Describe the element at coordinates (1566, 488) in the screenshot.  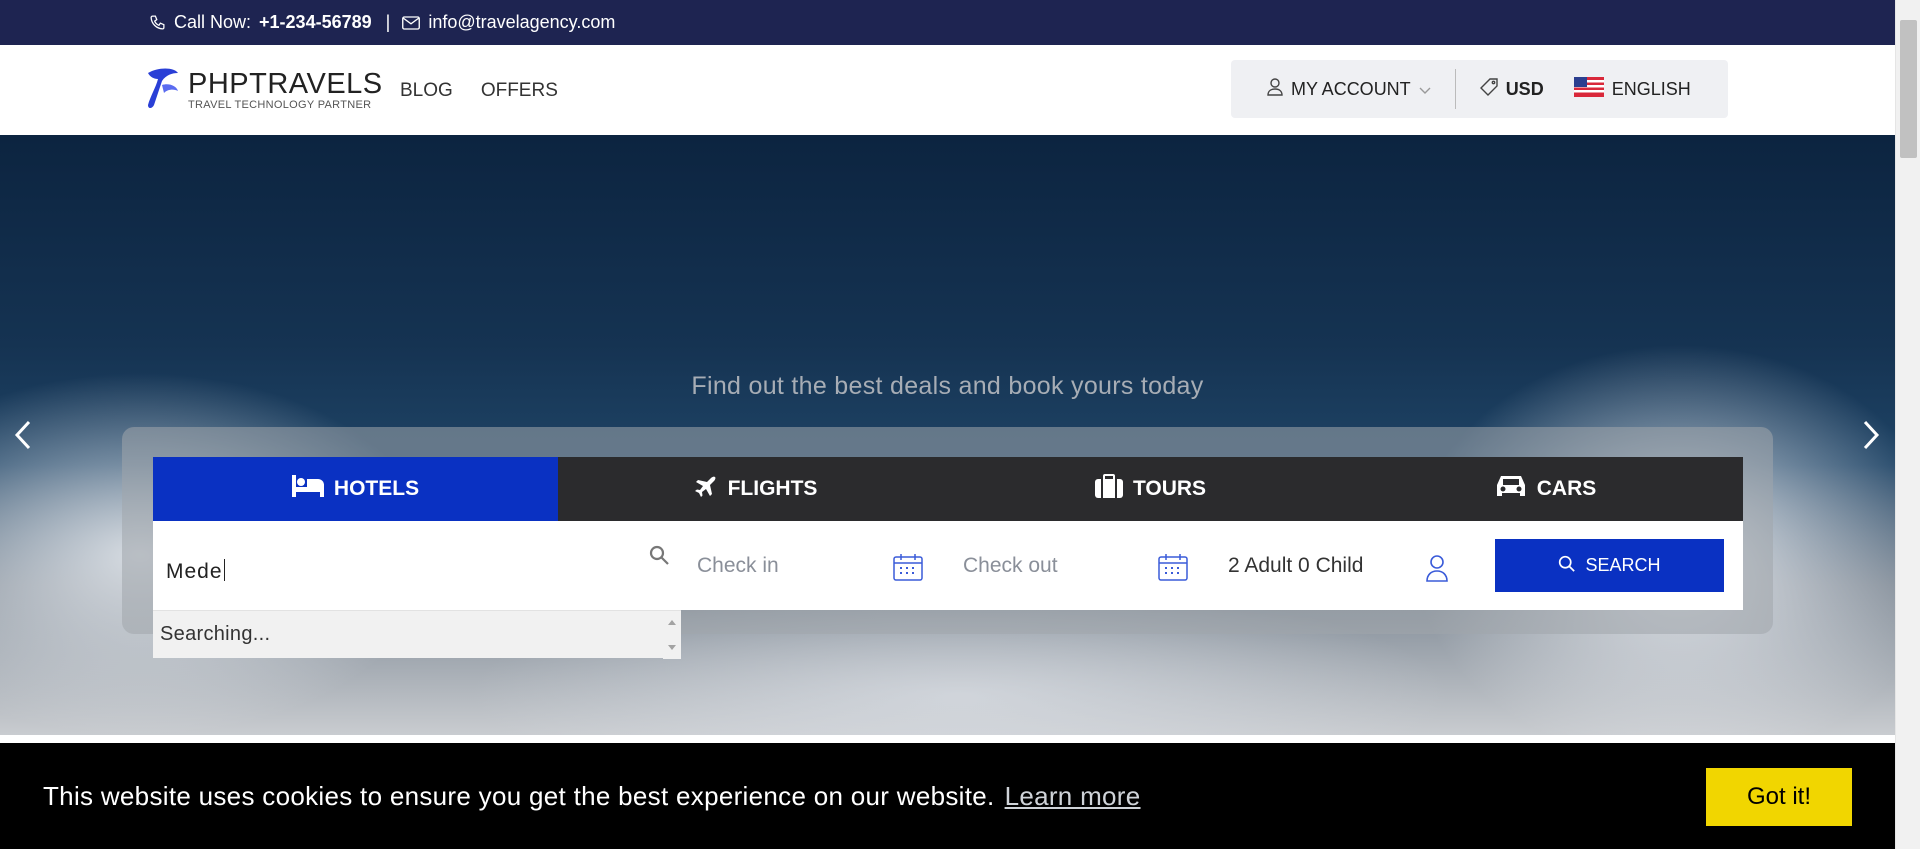
I see `tab-cars-label: CARS` at that location.